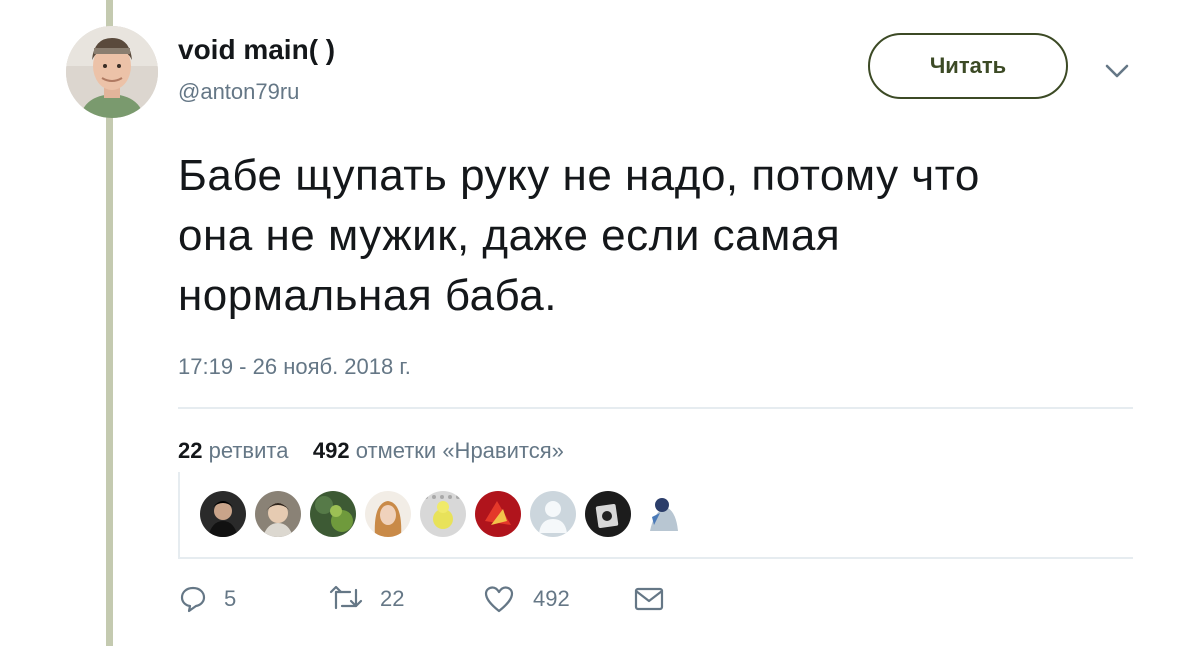 The image size is (1200, 646). What do you see at coordinates (968, 66) in the screenshot?
I see `follow-button: Читать` at bounding box center [968, 66].